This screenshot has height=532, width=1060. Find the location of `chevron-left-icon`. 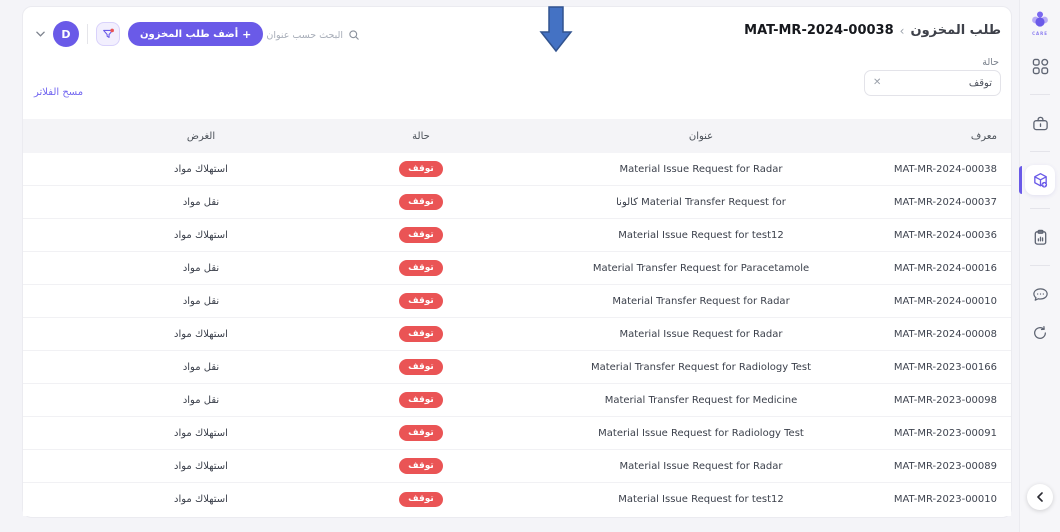

chevron-left-icon is located at coordinates (1040, 497).